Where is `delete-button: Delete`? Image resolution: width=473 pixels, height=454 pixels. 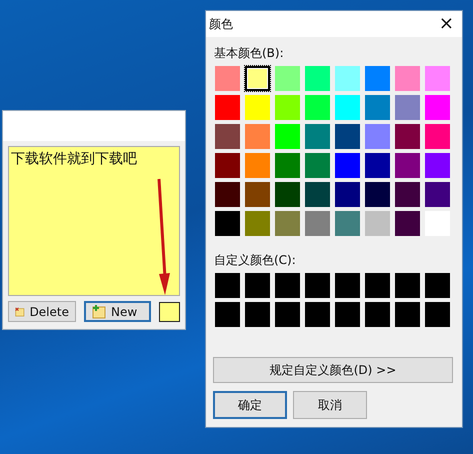
delete-button: Delete is located at coordinates (42, 311).